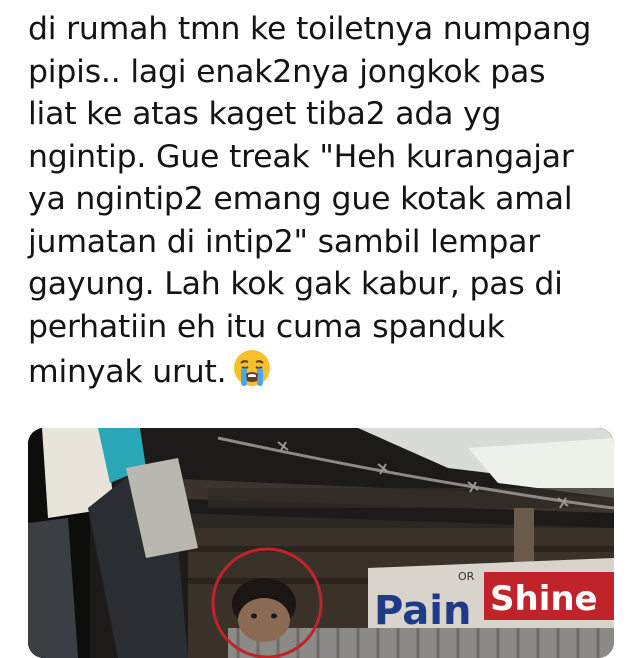 Image resolution: width=640 pixels, height=658 pixels. What do you see at coordinates (265, 114) in the screenshot?
I see `tweet-line: liat ke atas kaget tiba2 ada yg` at bounding box center [265, 114].